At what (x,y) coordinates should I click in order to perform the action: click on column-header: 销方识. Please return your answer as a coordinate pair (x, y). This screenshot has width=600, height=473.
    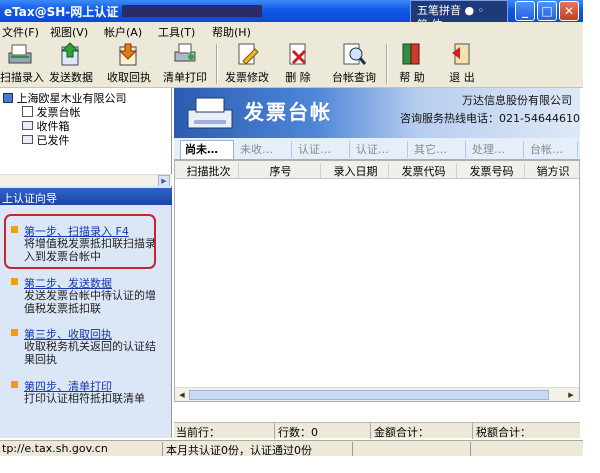
    Looking at the image, I should click on (553, 171).